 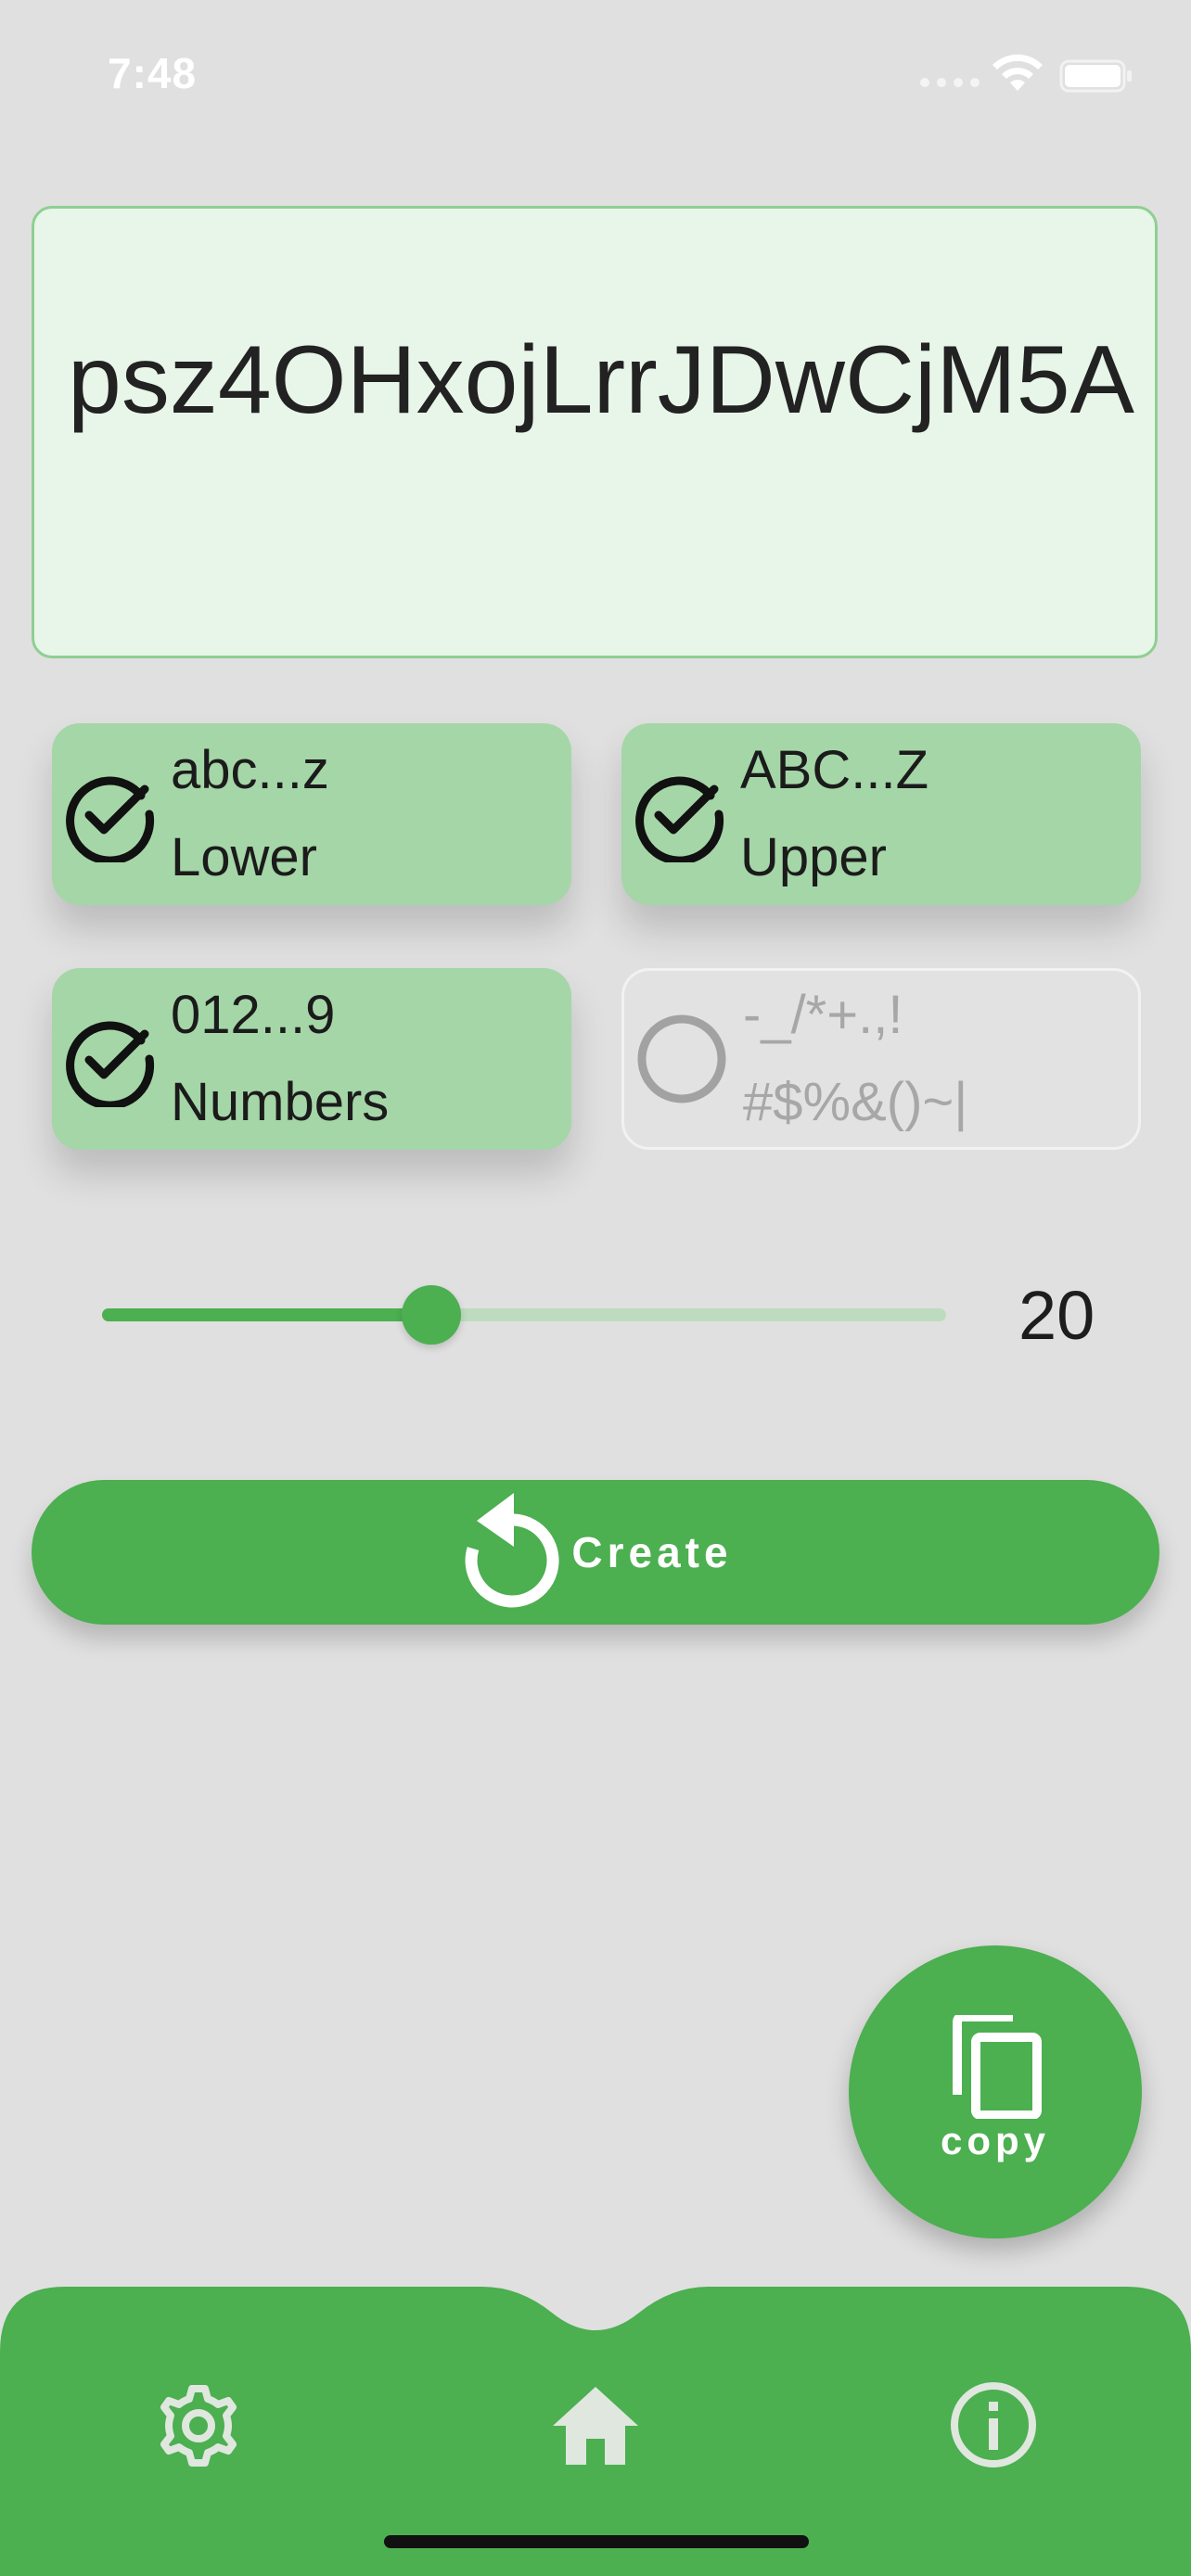 I want to click on generated-password: psz4OHxojLrrJDwCjM5A, so click(x=601, y=380).